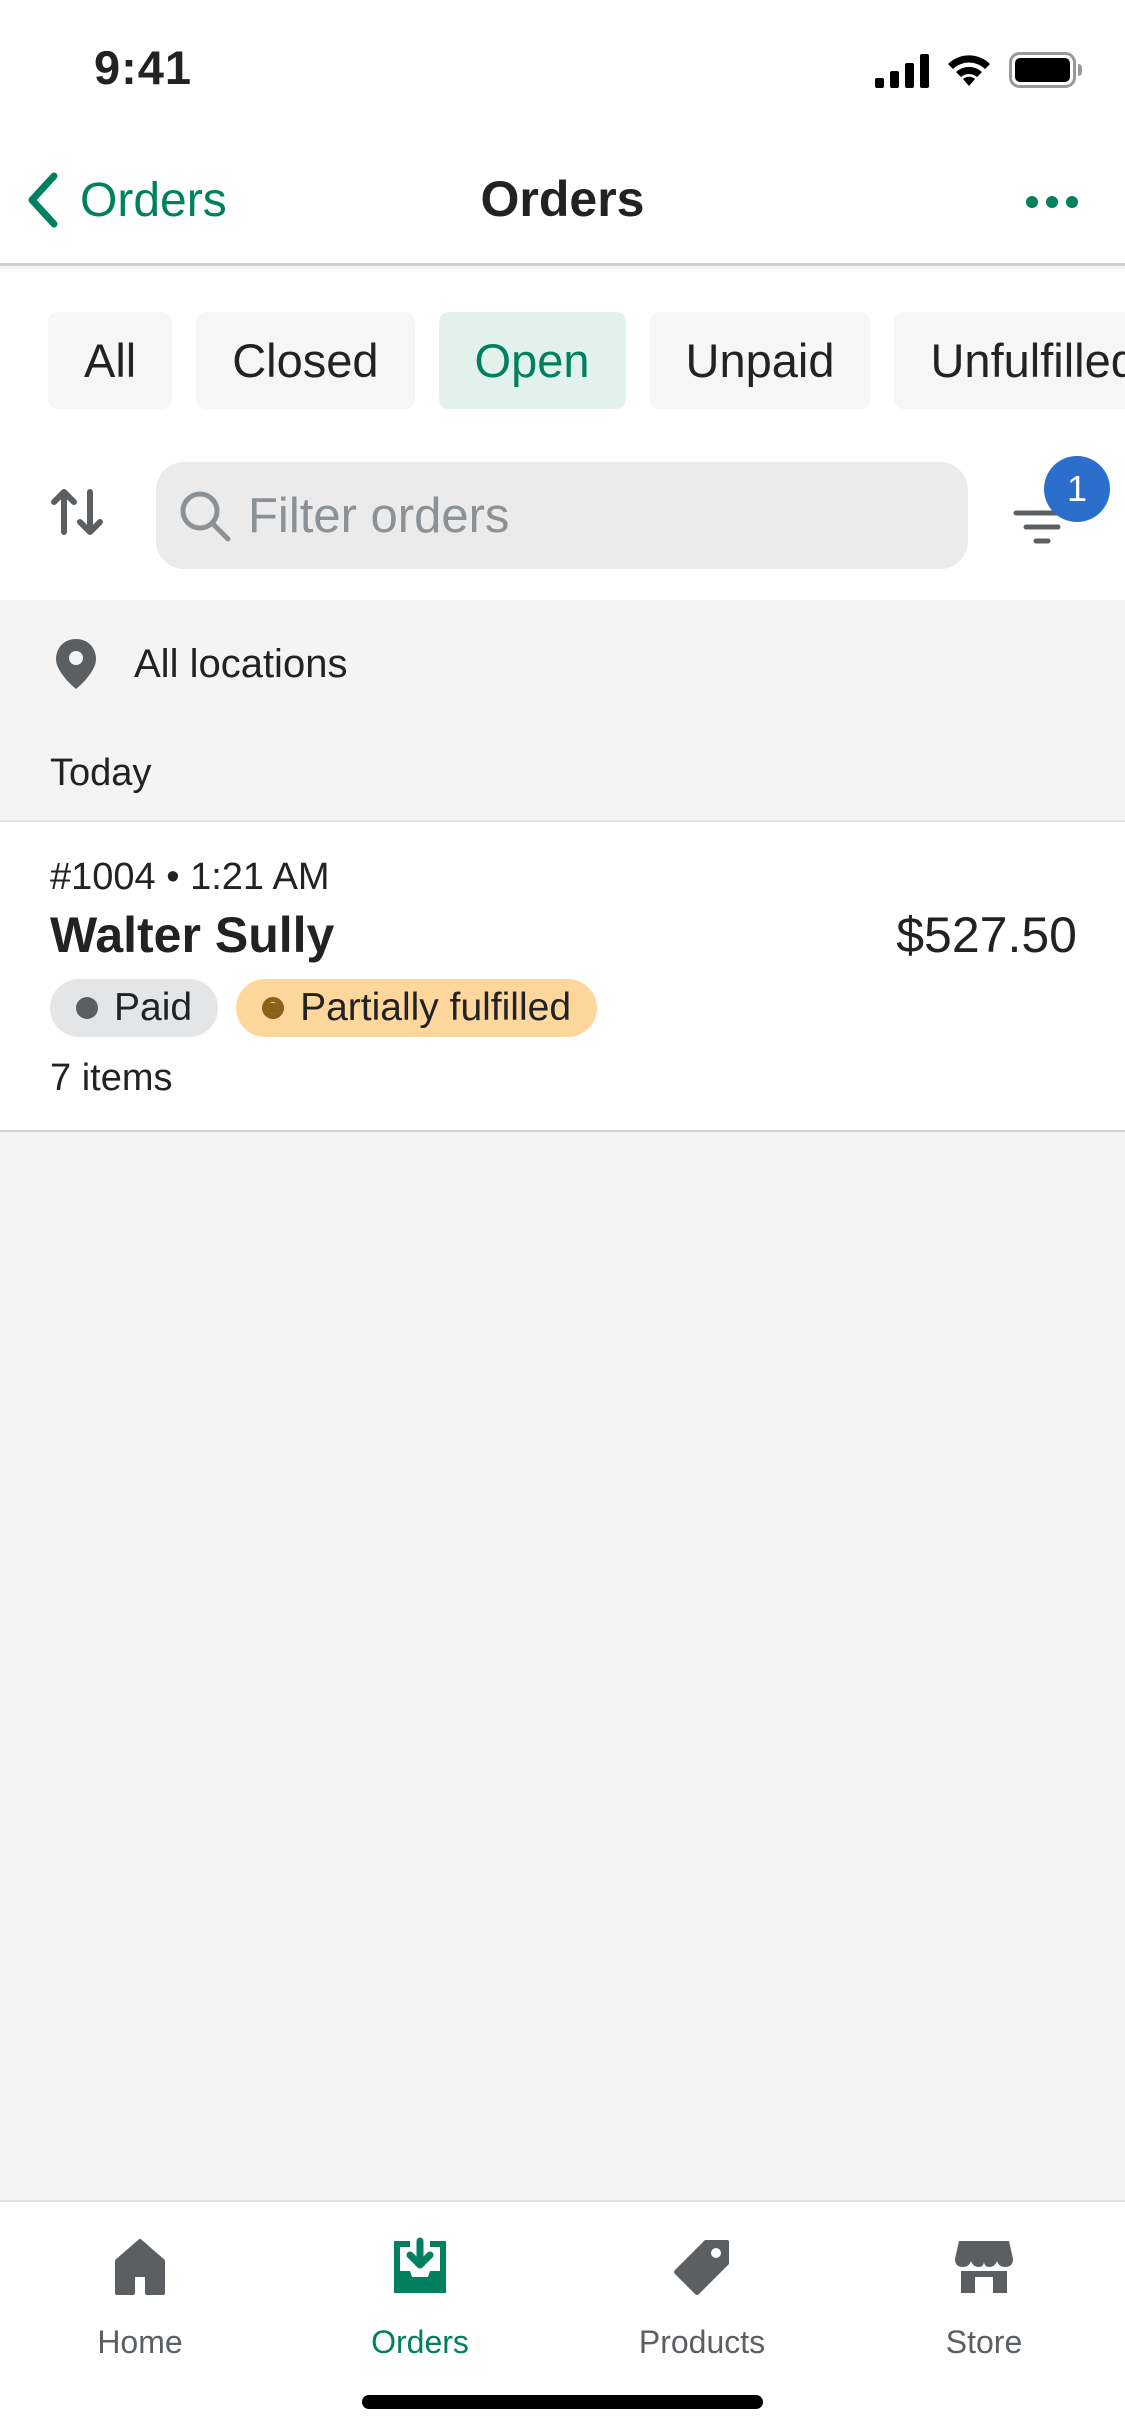  Describe the element at coordinates (588, 515) in the screenshot. I see `search-input` at that location.